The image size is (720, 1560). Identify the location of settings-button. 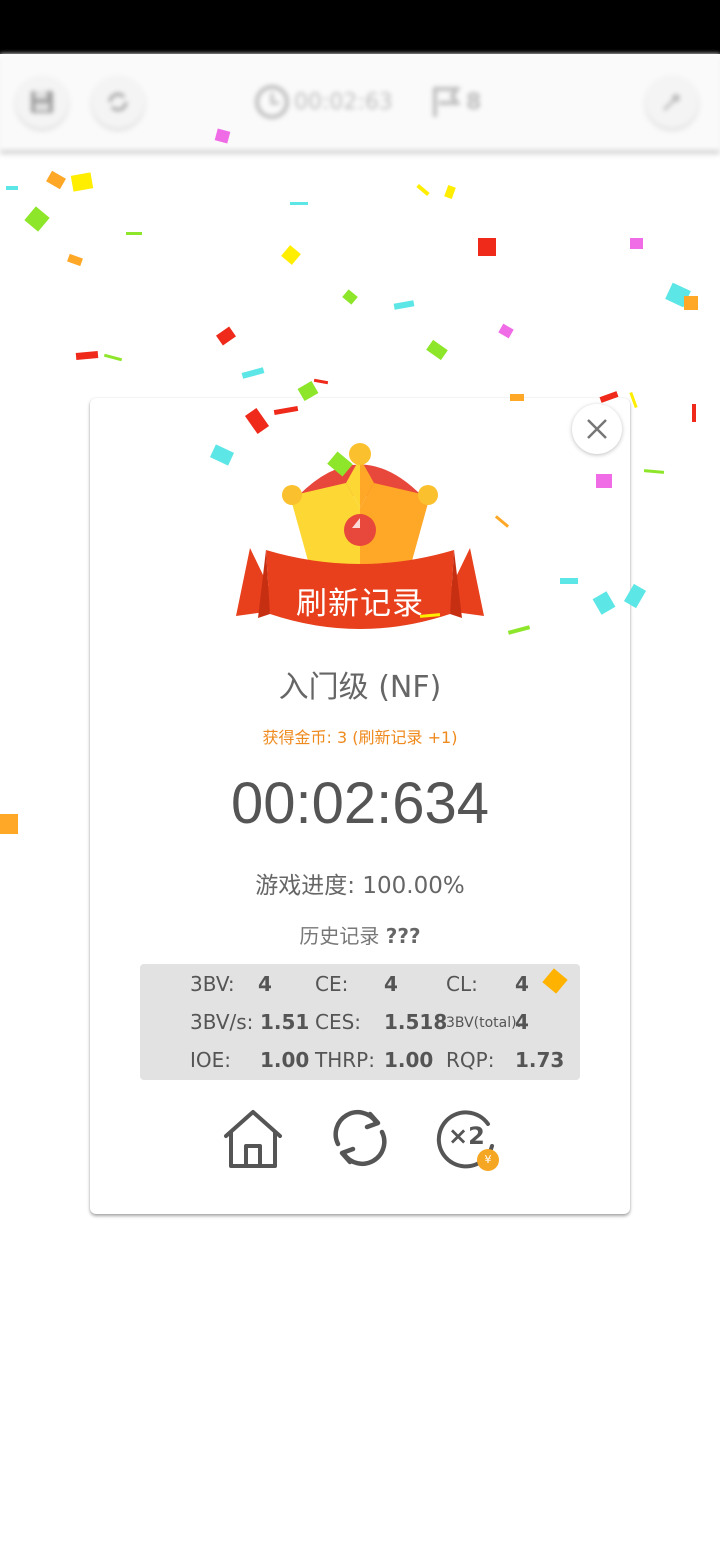
(672, 102).